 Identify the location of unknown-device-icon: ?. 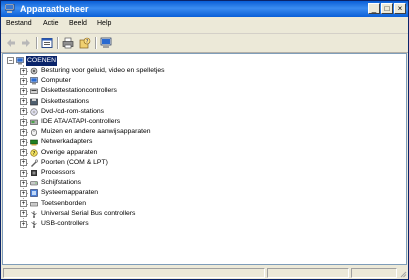
(34, 152).